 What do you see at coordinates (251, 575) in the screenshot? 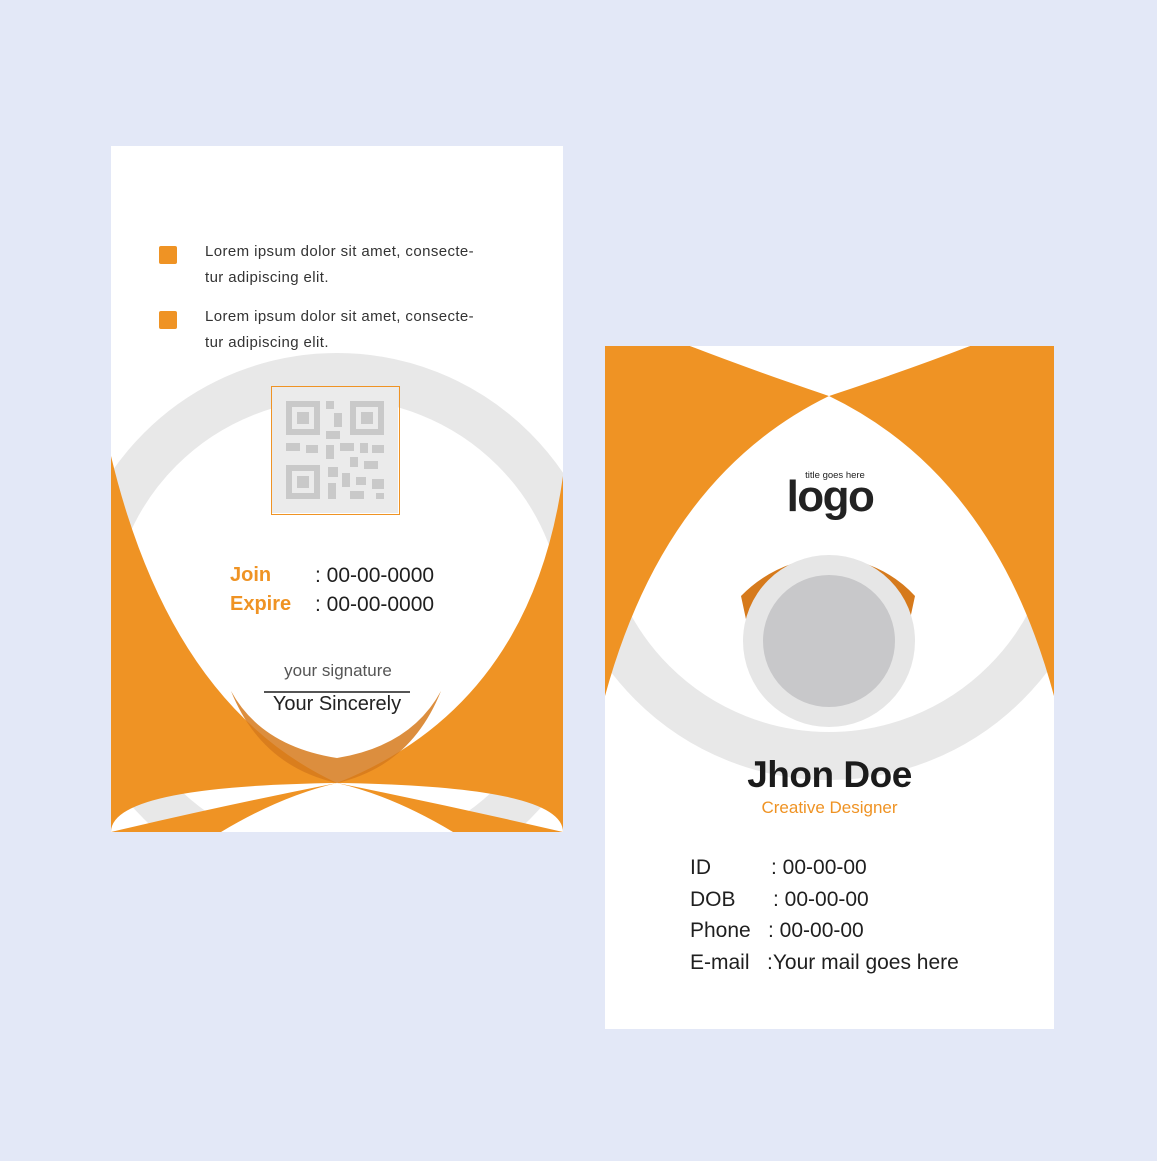
I see `join-label: Join` at bounding box center [251, 575].